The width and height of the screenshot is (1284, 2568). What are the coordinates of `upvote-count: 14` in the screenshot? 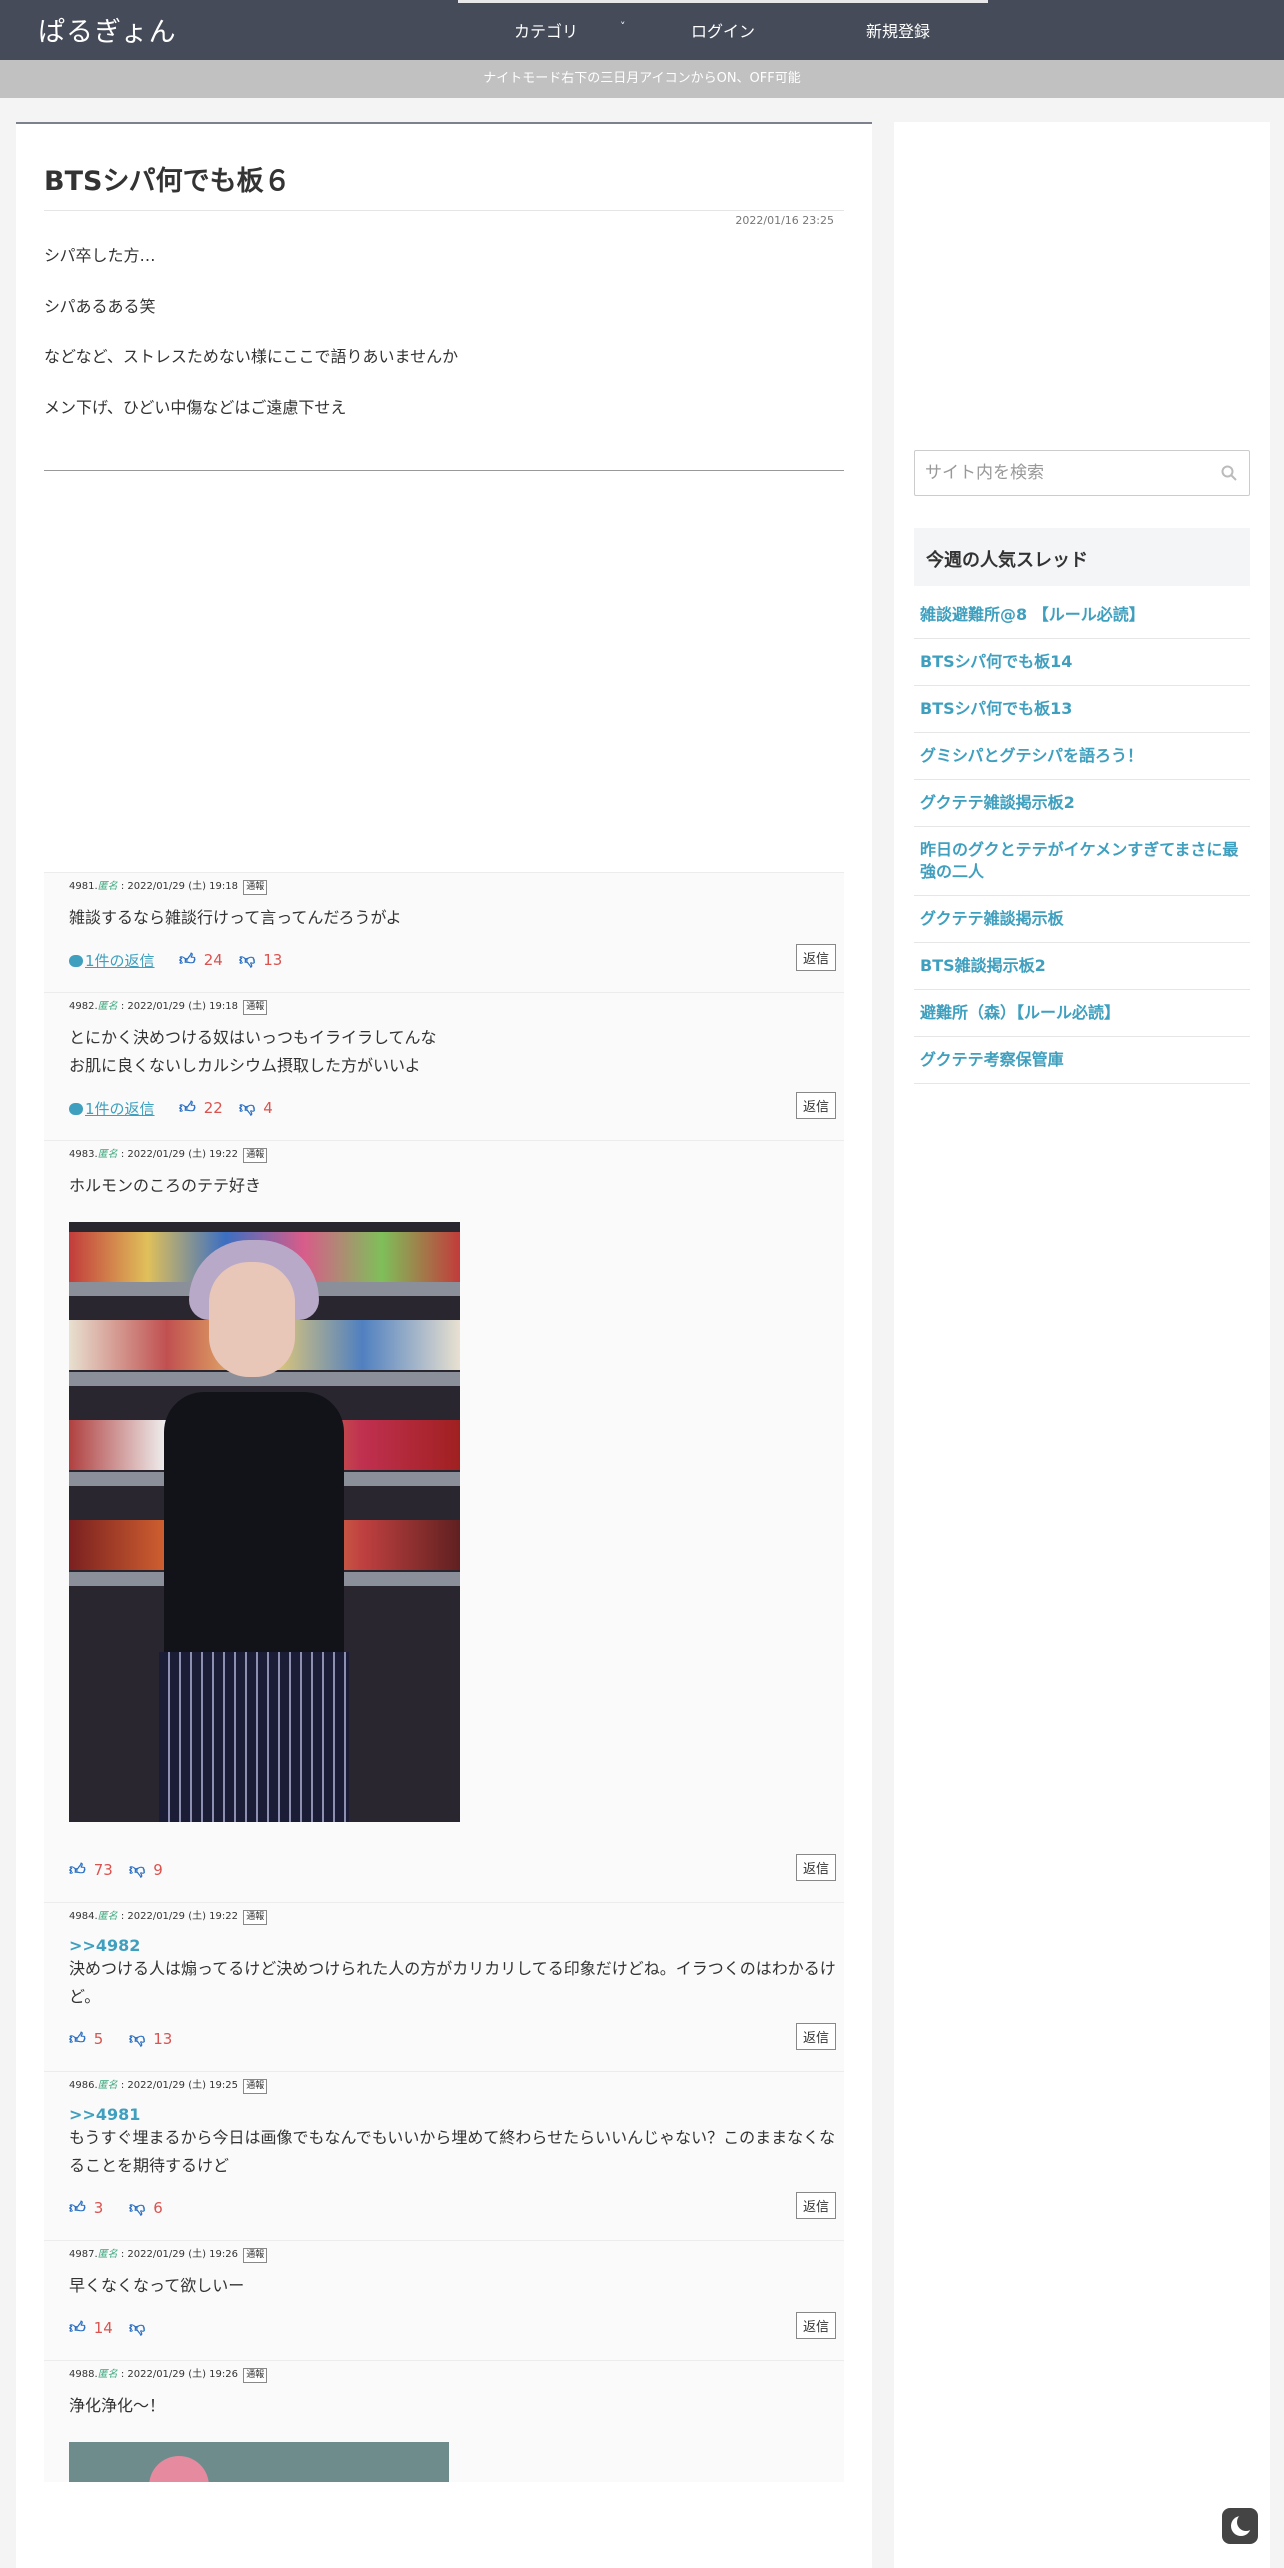 It's located at (103, 2328).